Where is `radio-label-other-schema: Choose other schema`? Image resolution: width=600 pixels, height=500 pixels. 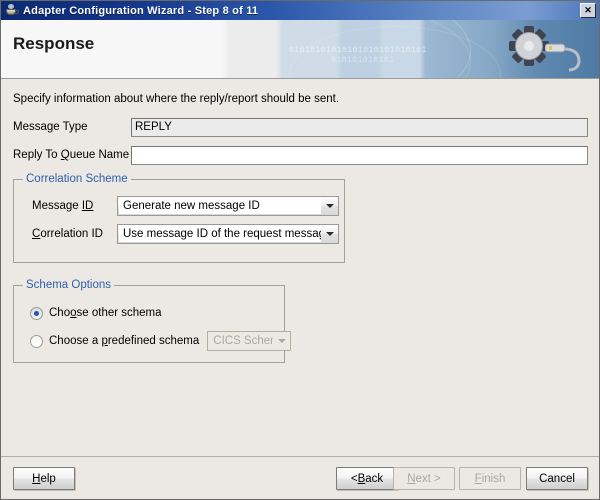 radio-label-other-schema: Choose other schema is located at coordinates (105, 313).